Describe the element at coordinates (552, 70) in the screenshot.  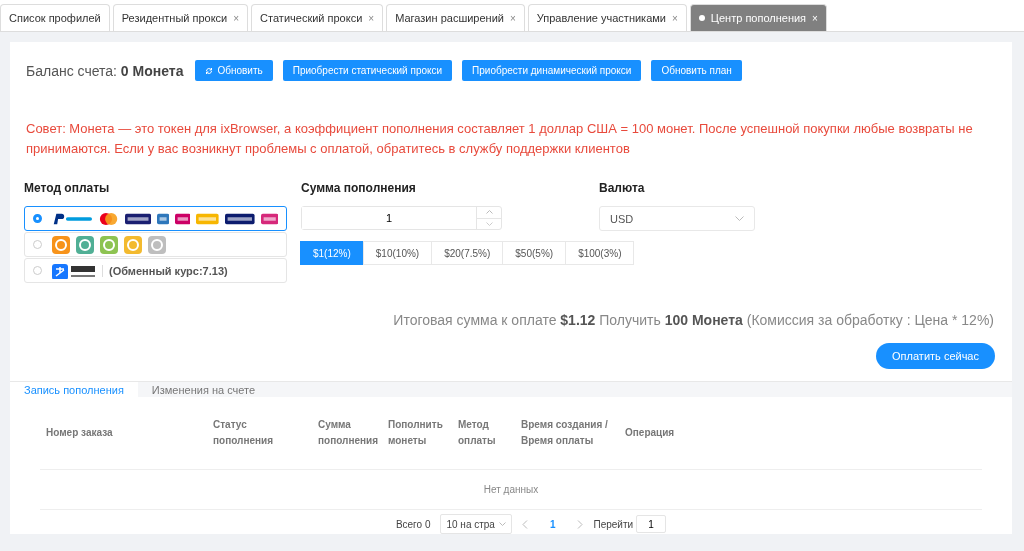
I see `action-button: Приобрести динамический прокси` at that location.